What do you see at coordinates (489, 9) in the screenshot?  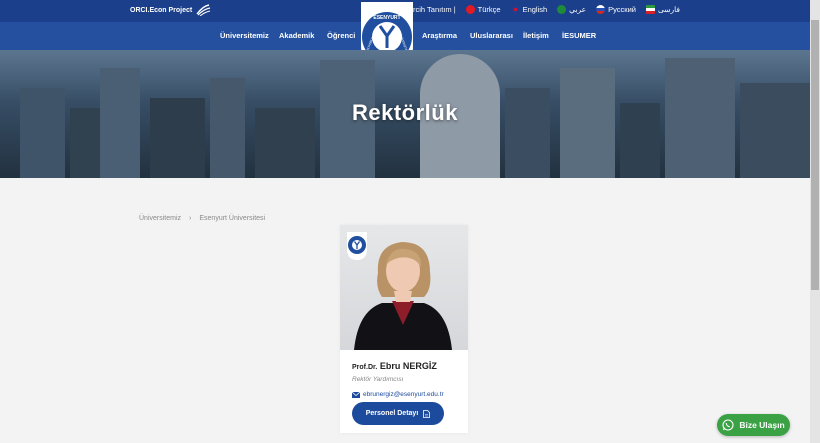 I see `lang-label: Türkçe` at bounding box center [489, 9].